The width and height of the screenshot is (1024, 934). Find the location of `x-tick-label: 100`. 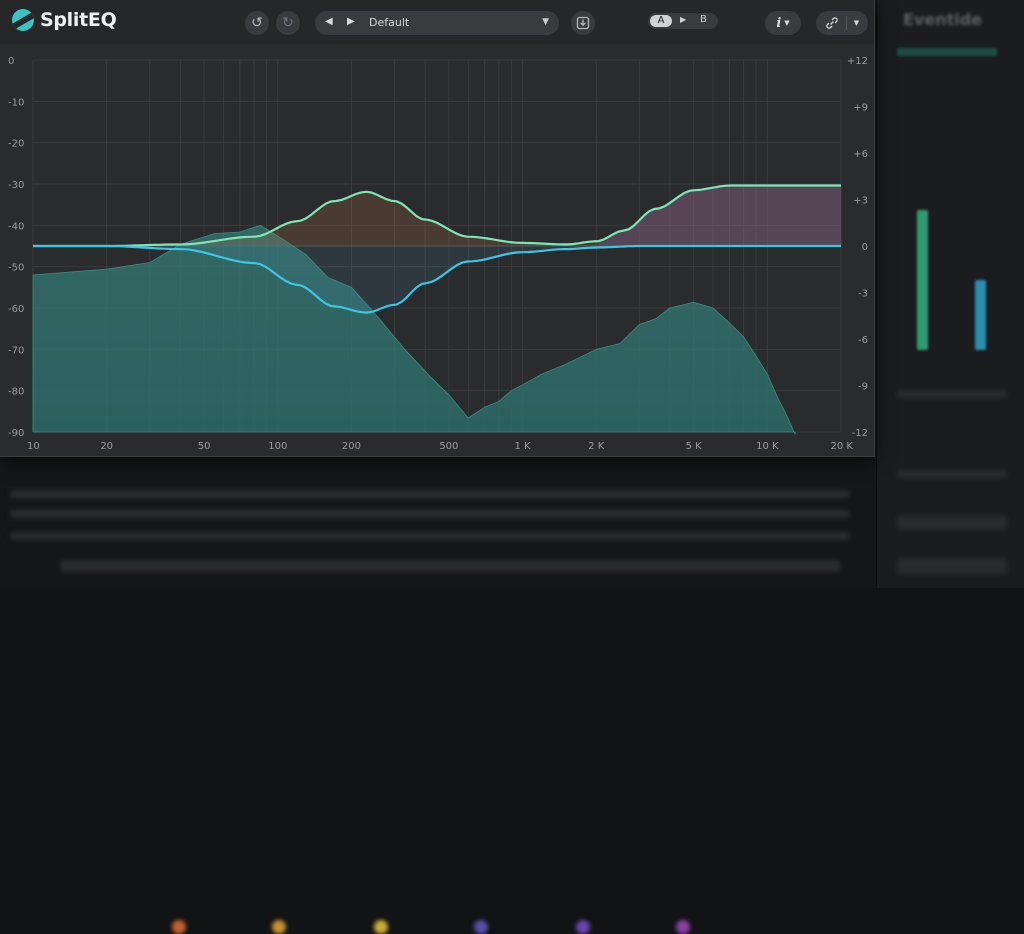

x-tick-label: 100 is located at coordinates (277, 446).